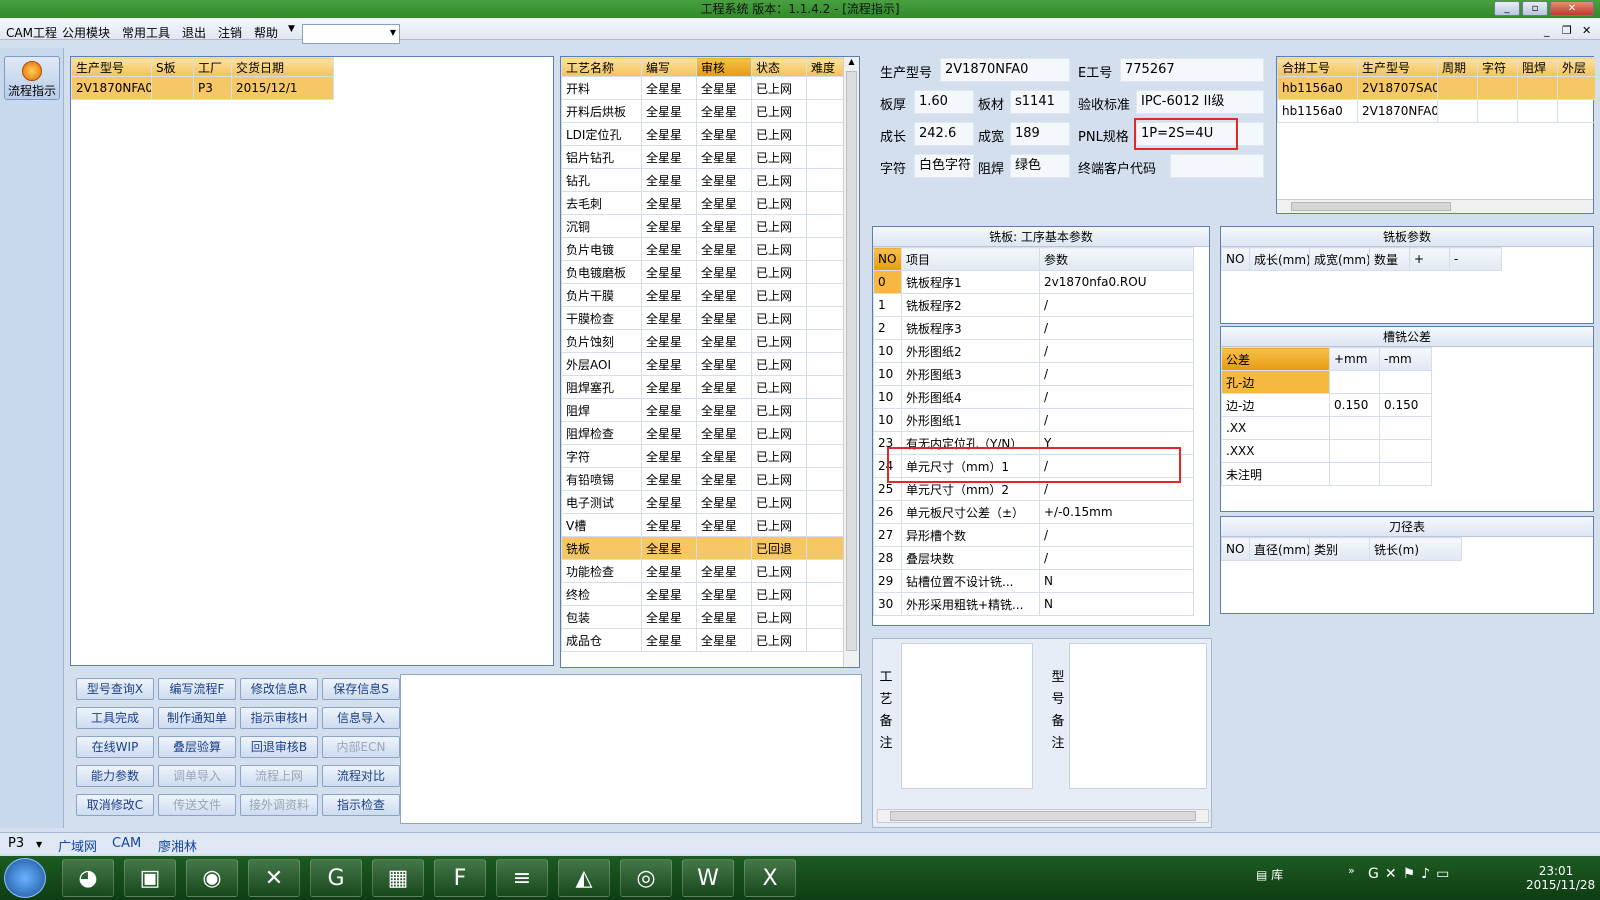 The image size is (1600, 900). Describe the element at coordinates (1535, 8) in the screenshot. I see `maximize-button: ▫` at that location.